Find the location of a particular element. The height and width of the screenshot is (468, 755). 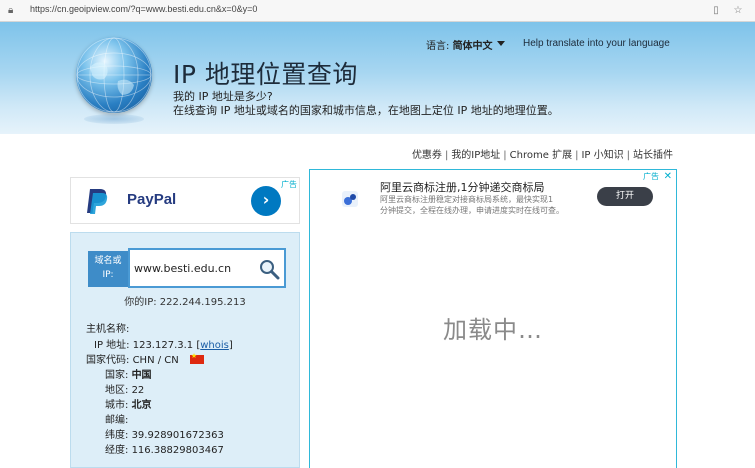

hostname-row: 主机名称: is located at coordinates (108, 329).